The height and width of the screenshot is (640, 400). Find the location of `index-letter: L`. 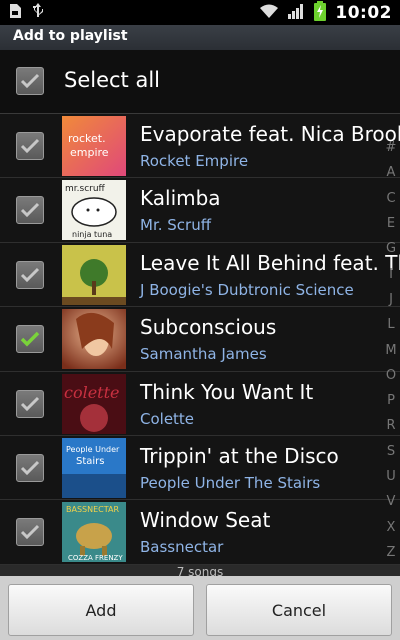

index-letter: L is located at coordinates (390, 324).